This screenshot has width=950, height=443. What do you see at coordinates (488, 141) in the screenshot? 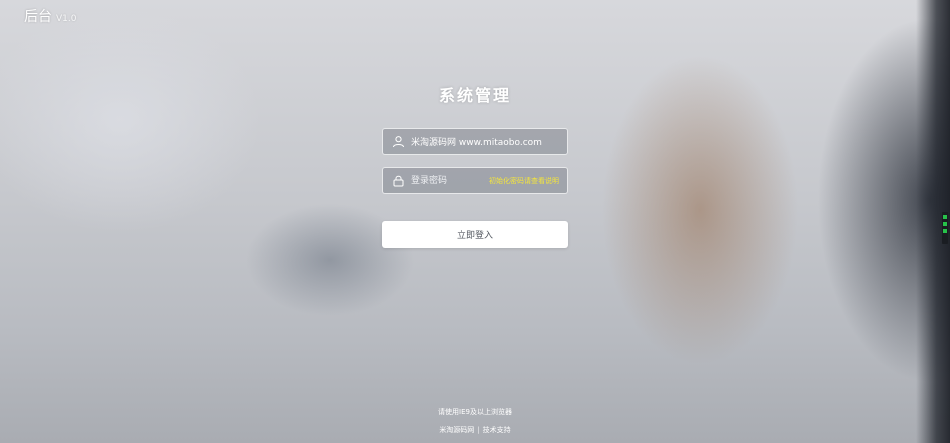
I see `username-input` at bounding box center [488, 141].